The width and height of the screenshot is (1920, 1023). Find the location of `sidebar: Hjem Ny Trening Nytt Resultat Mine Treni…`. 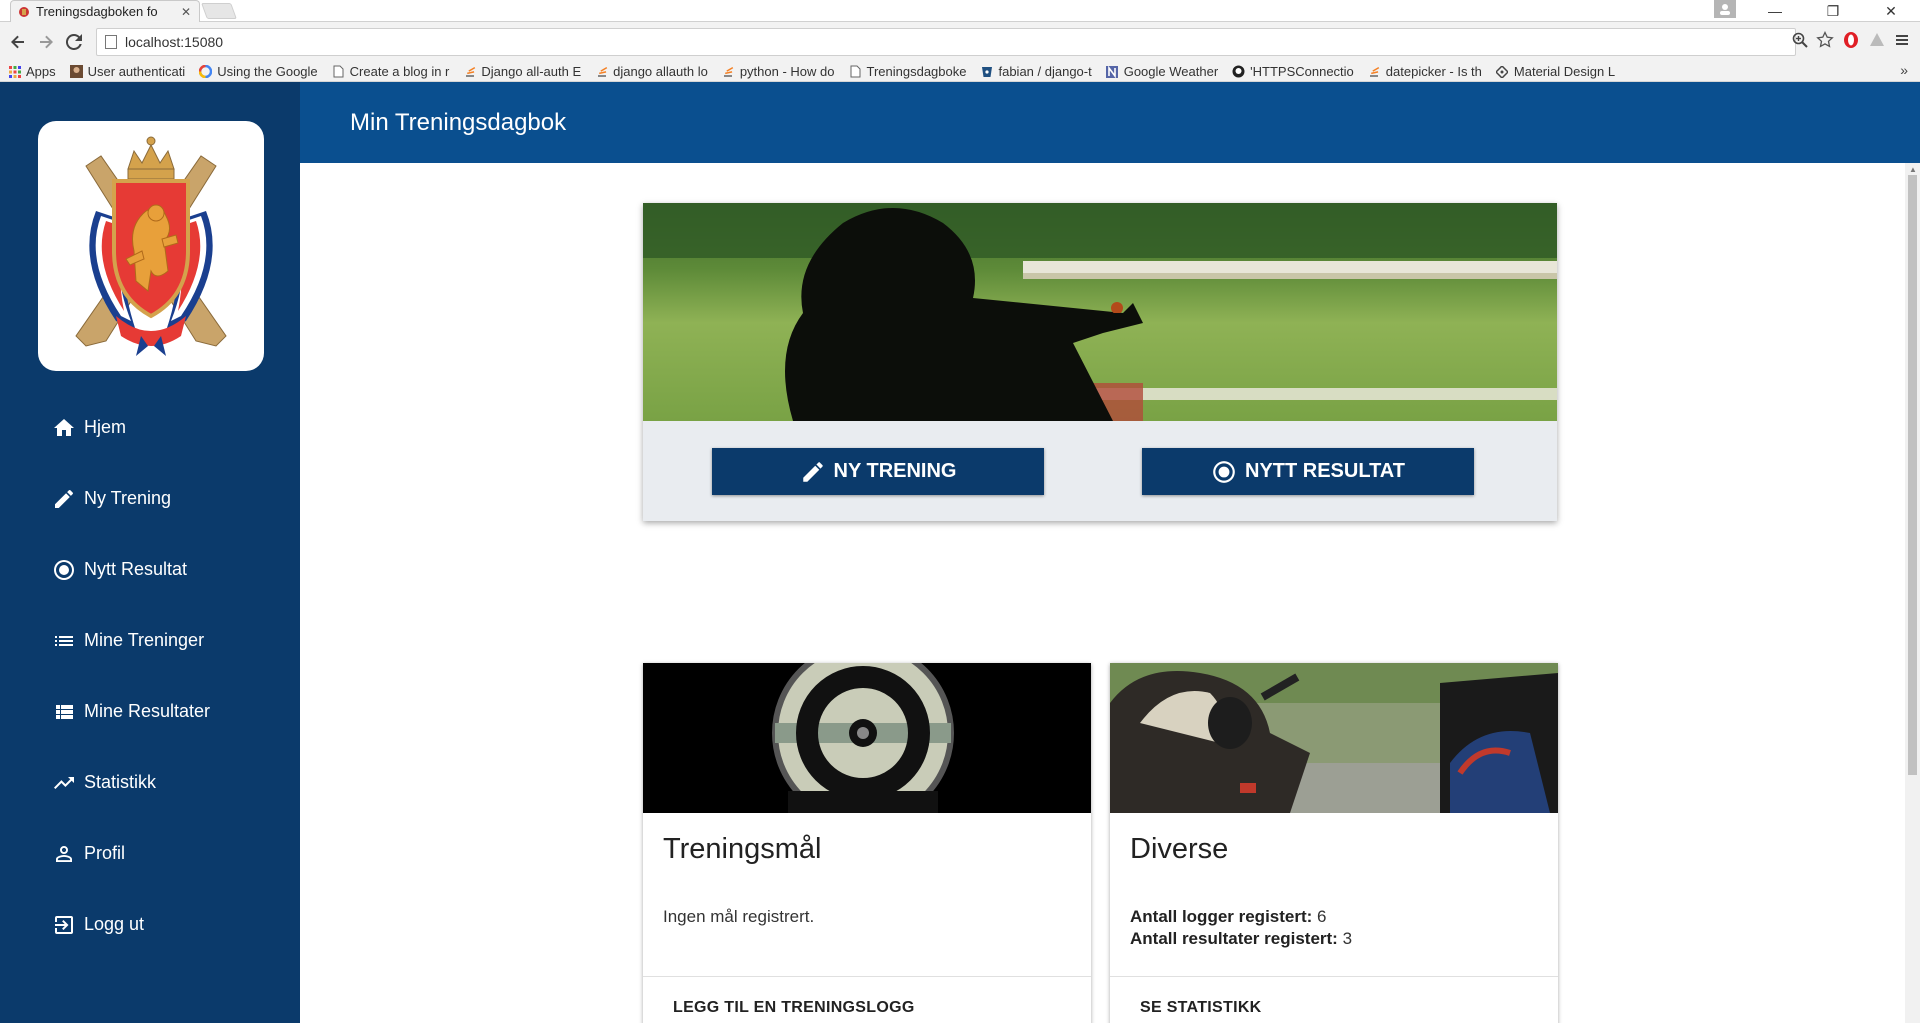

sidebar: Hjem Ny Trening Nytt Resultat Mine Treni… is located at coordinates (150, 552).